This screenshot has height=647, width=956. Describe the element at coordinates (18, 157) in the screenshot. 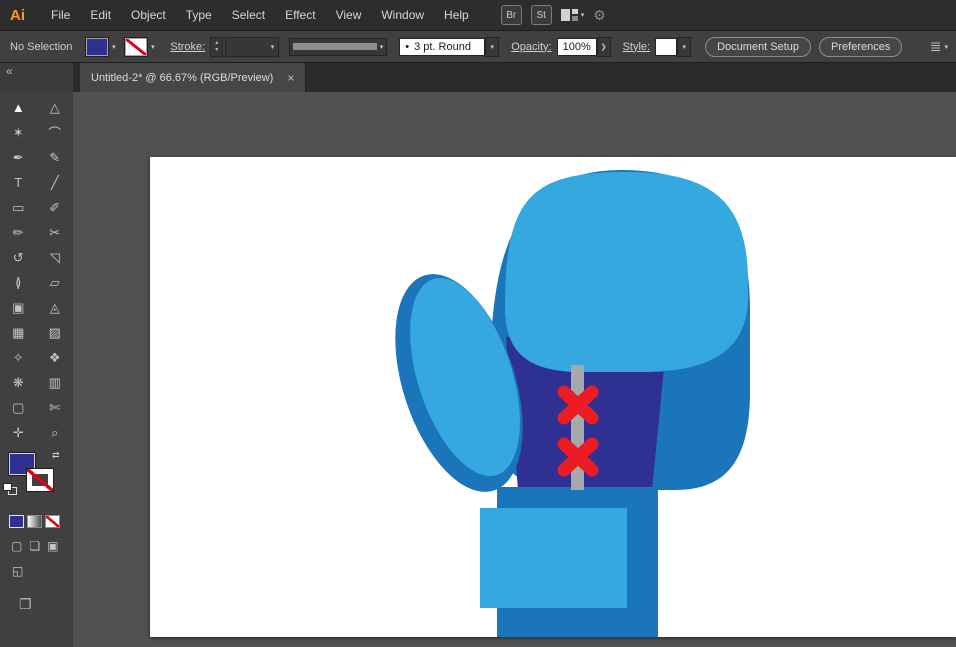

I see `pen-tool: ✒` at that location.